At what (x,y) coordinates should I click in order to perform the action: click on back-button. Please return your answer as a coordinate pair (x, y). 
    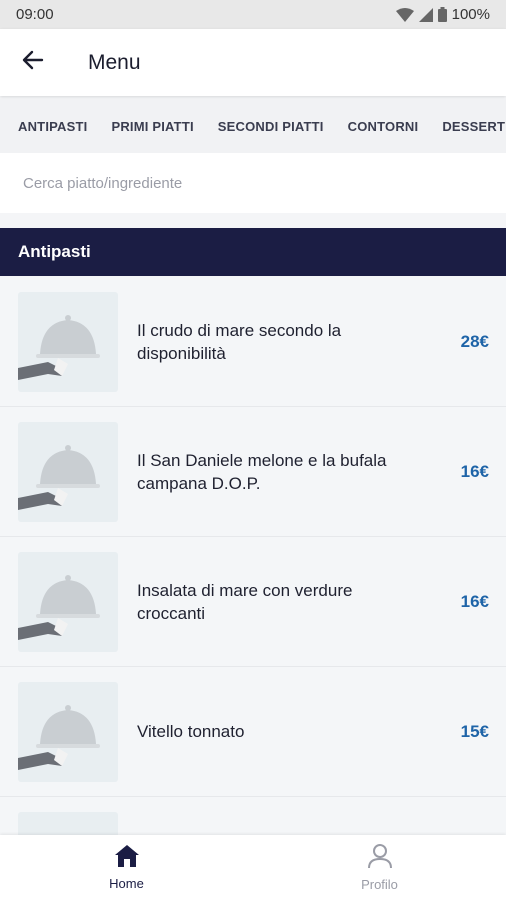
    Looking at the image, I should click on (33, 63).